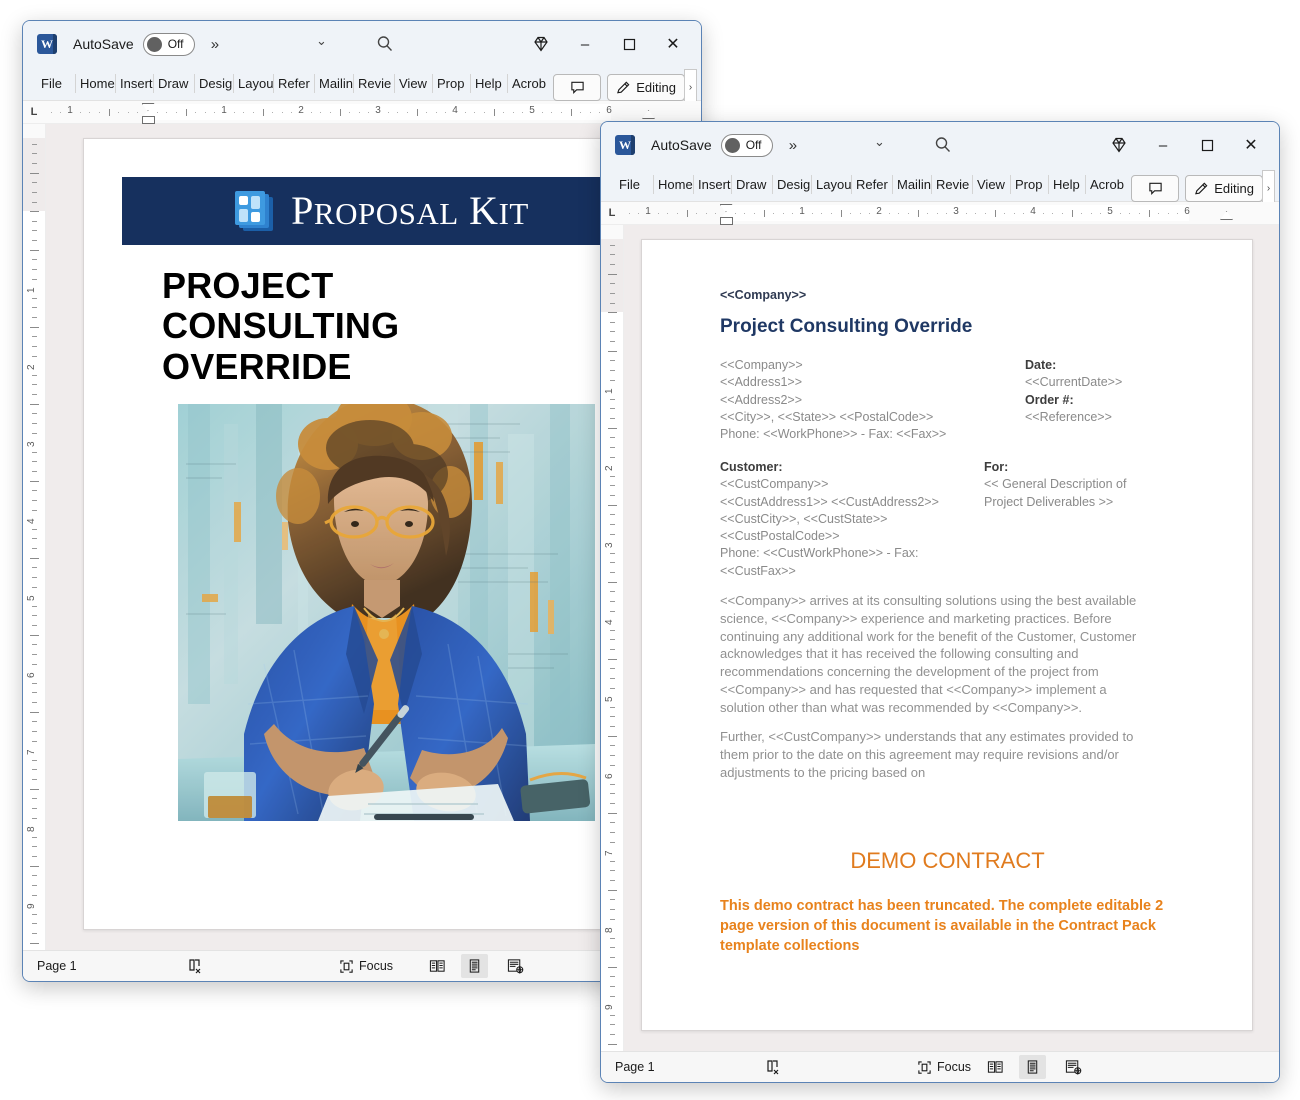 The image size is (1300, 1100). Describe the element at coordinates (293, 83) in the screenshot. I see `tab-references: Refer` at that location.